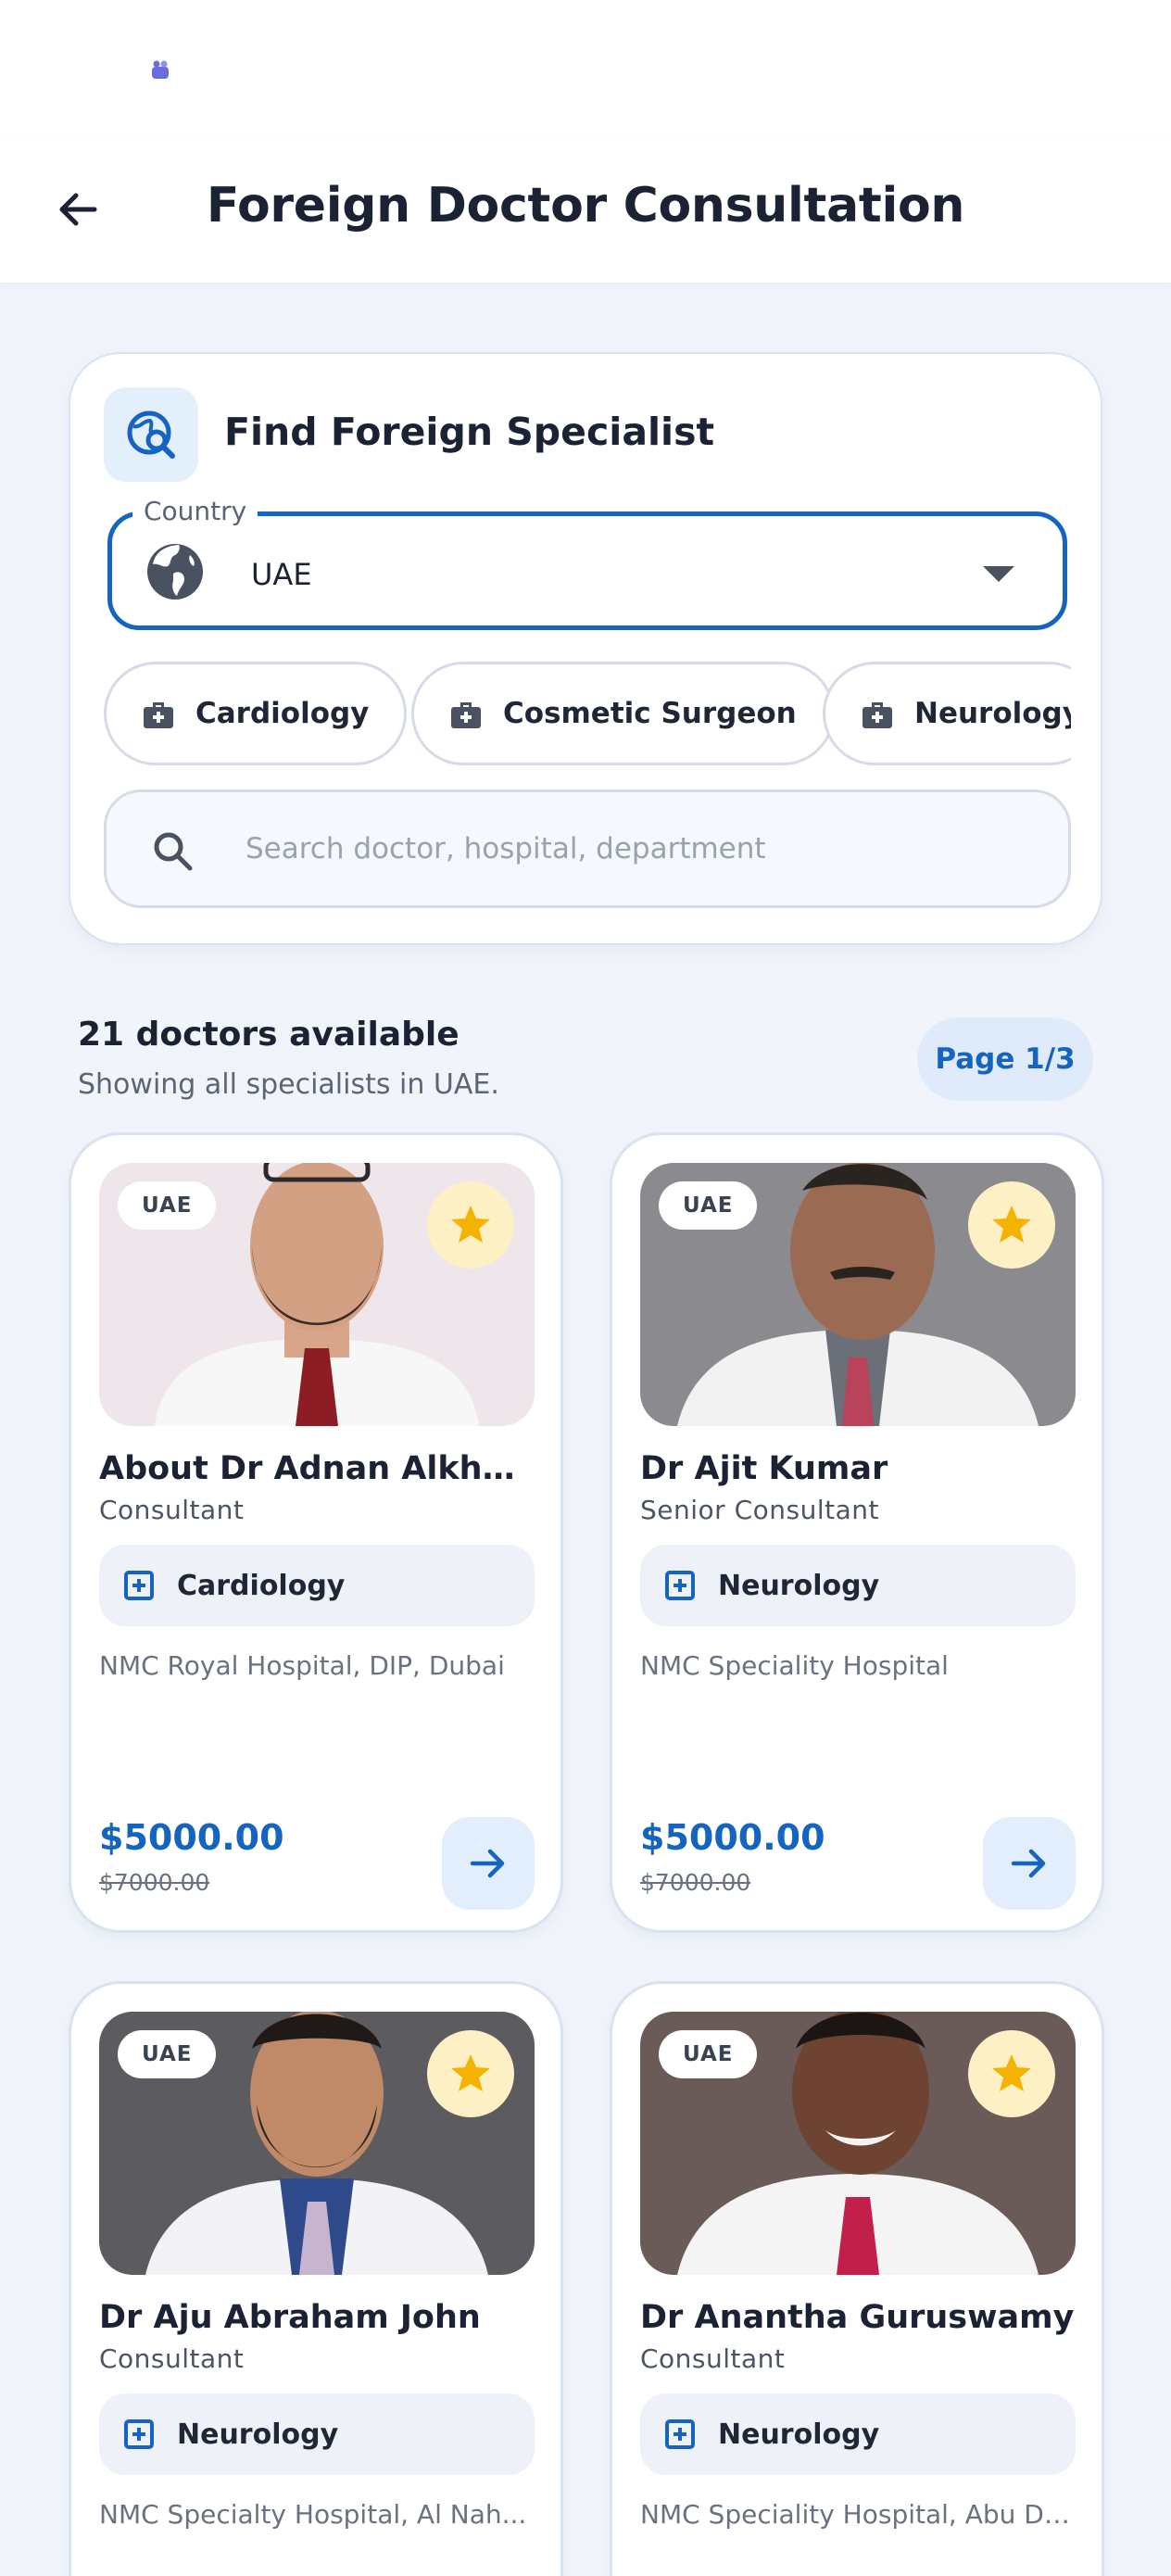 The image size is (1171, 2576). I want to click on card-title: Find Foreign Specialist, so click(470, 432).